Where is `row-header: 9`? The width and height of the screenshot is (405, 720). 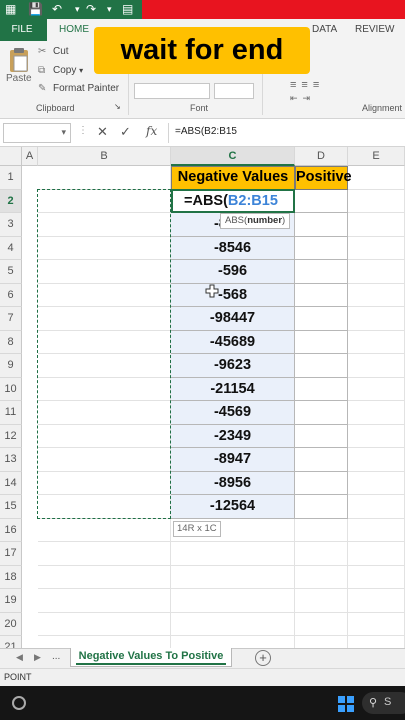 row-header: 9 is located at coordinates (11, 366).